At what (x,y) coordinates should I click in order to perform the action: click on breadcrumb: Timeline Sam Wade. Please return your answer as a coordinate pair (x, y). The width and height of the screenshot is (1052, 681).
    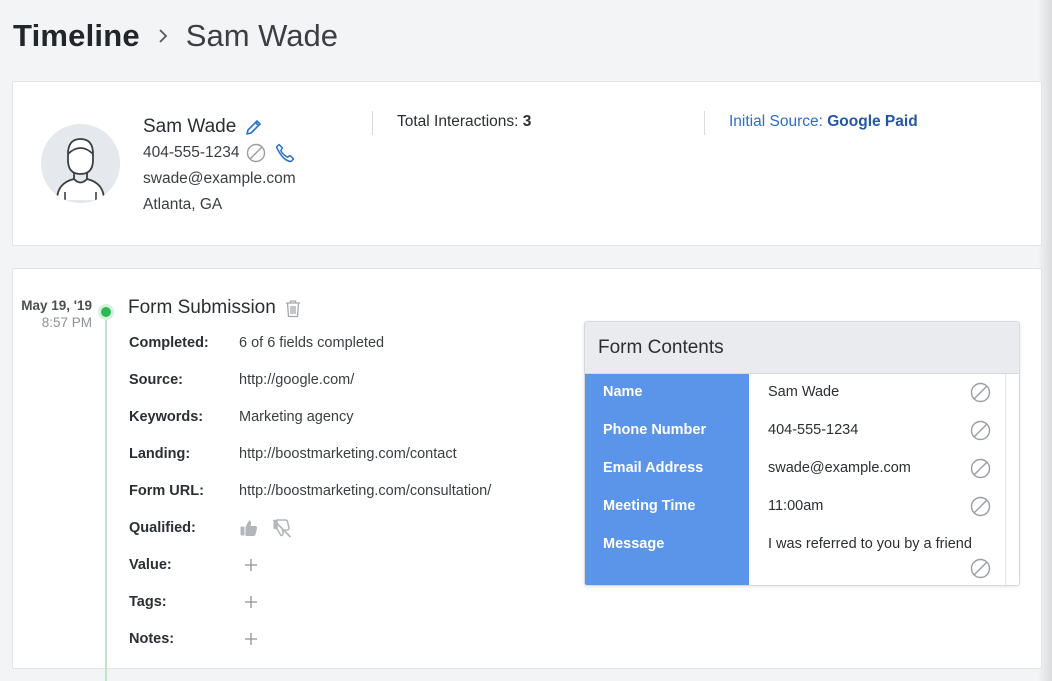
    Looking at the image, I should click on (175, 36).